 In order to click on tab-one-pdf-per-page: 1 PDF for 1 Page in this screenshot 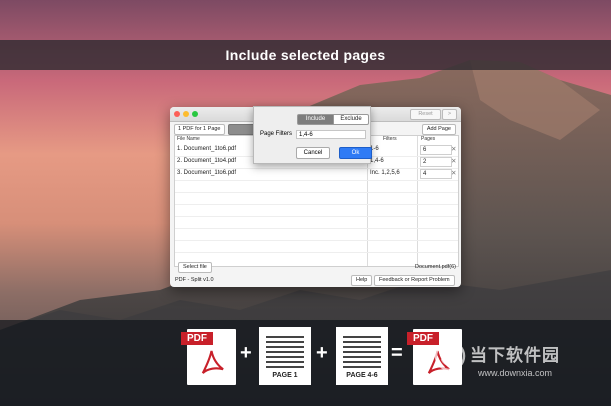, I will do `click(199, 129)`.